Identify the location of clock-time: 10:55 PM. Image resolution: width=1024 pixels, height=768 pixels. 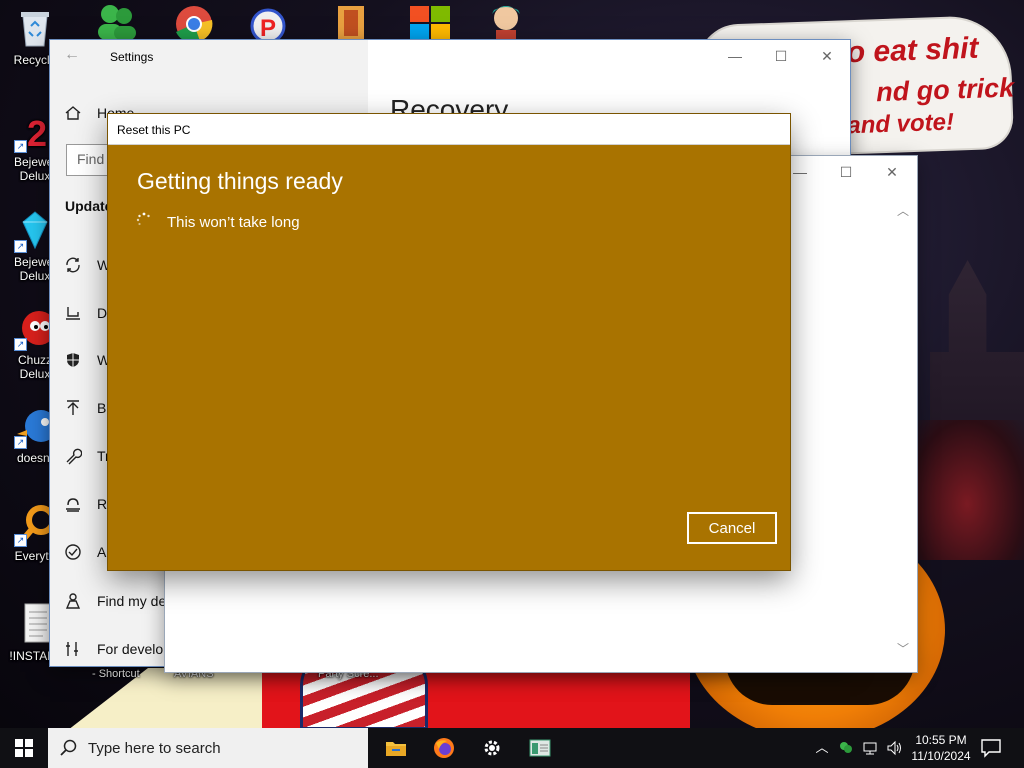
(941, 740).